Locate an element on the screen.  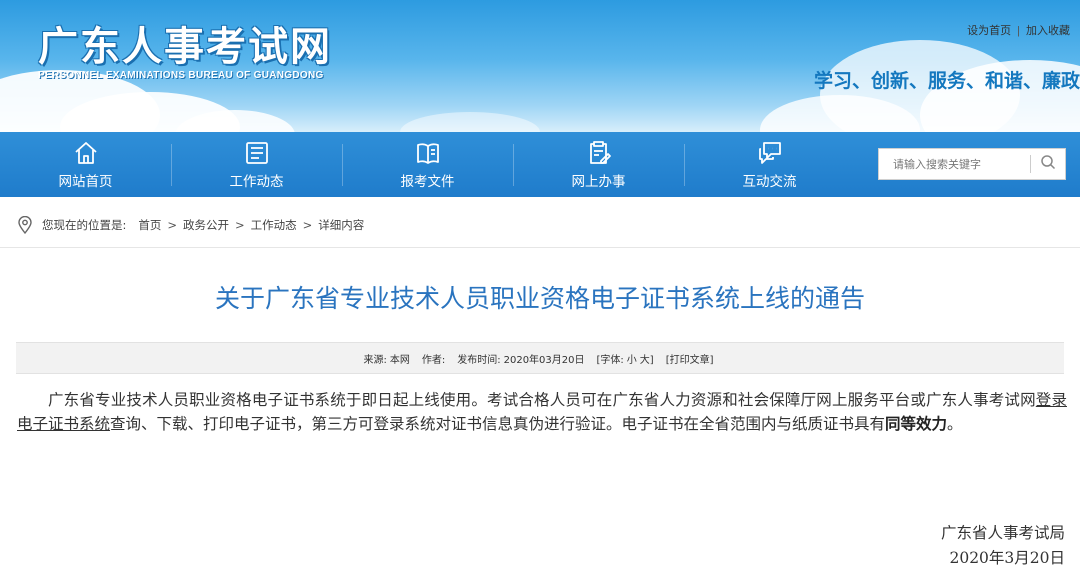
print-article-button: [打印文章] is located at coordinates (690, 358).